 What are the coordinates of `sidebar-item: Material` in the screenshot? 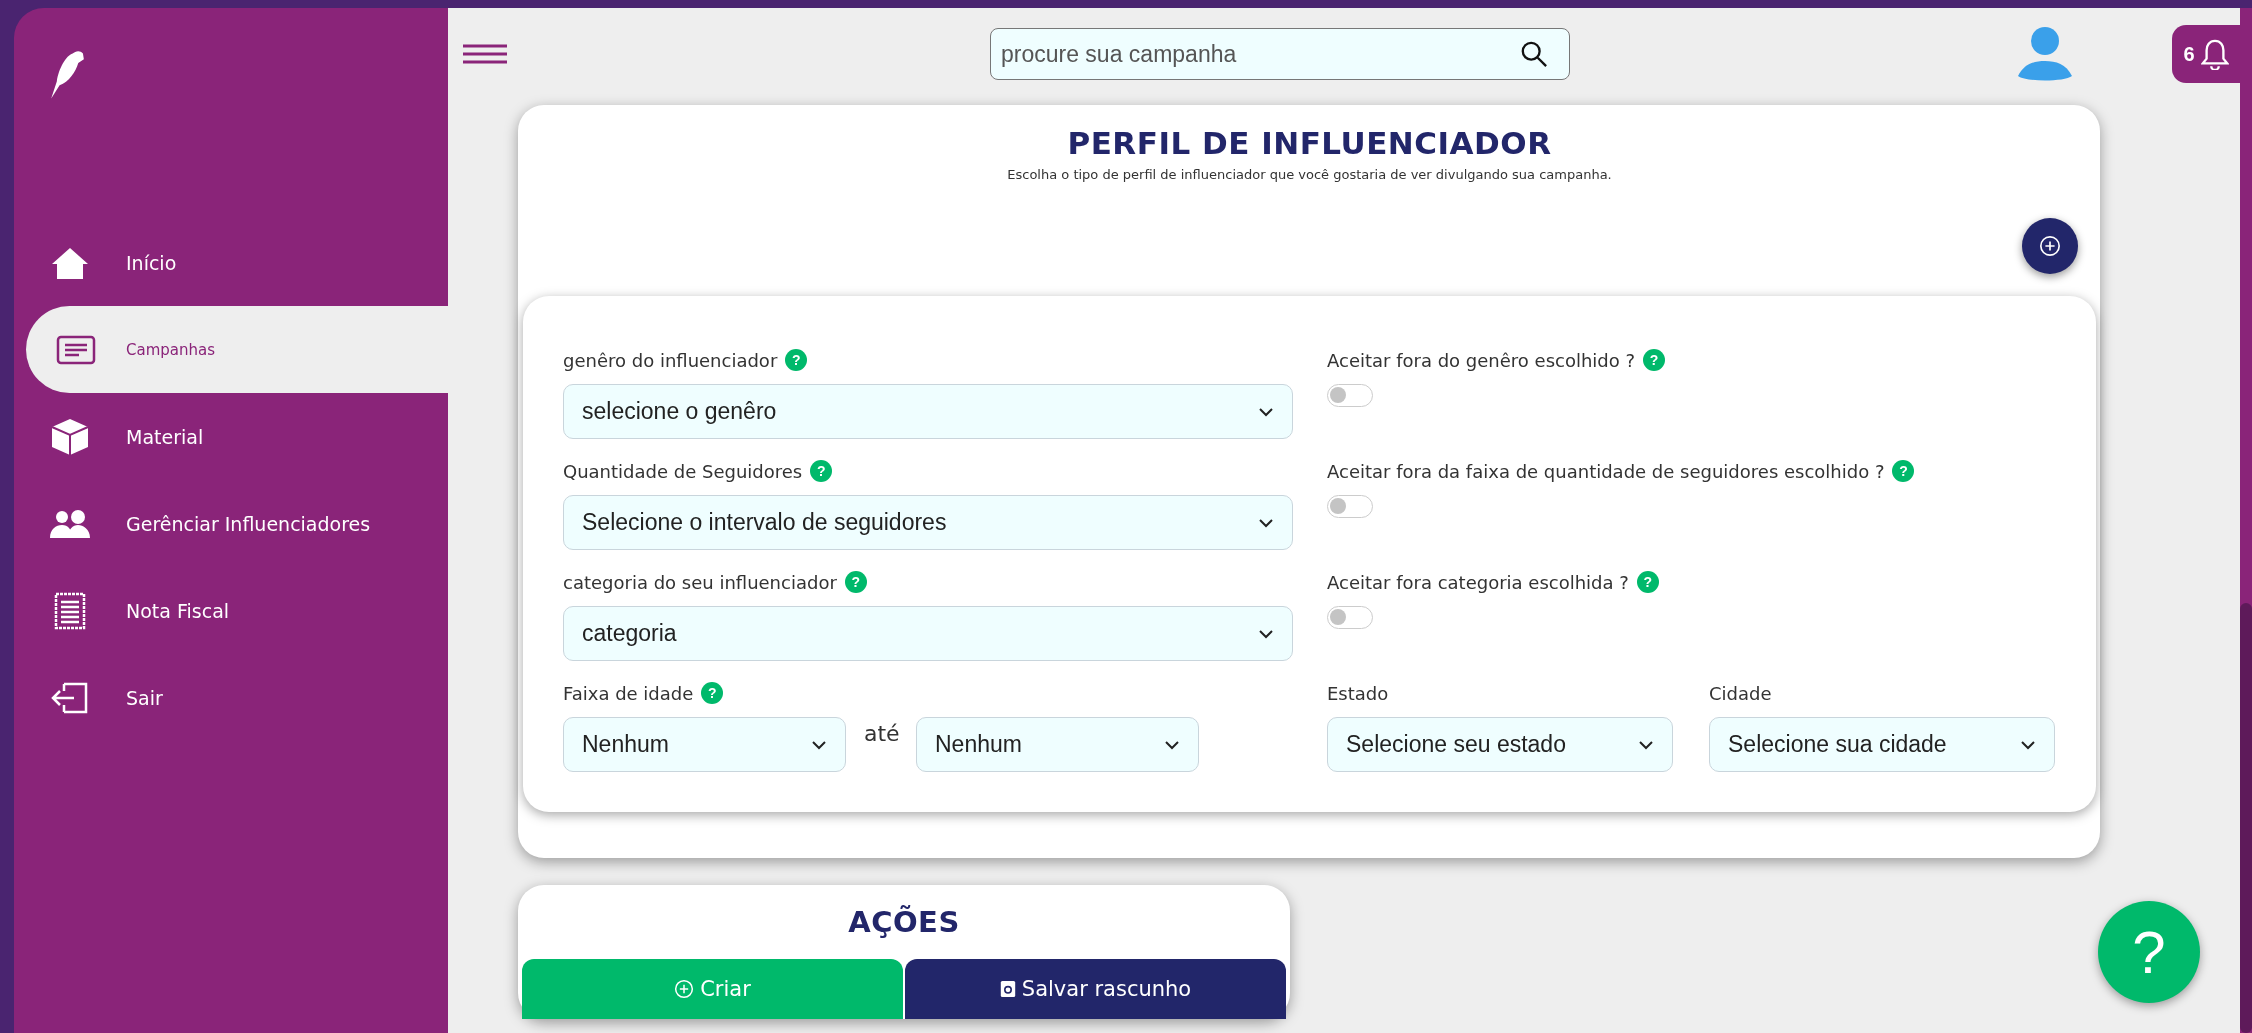 It's located at (231, 436).